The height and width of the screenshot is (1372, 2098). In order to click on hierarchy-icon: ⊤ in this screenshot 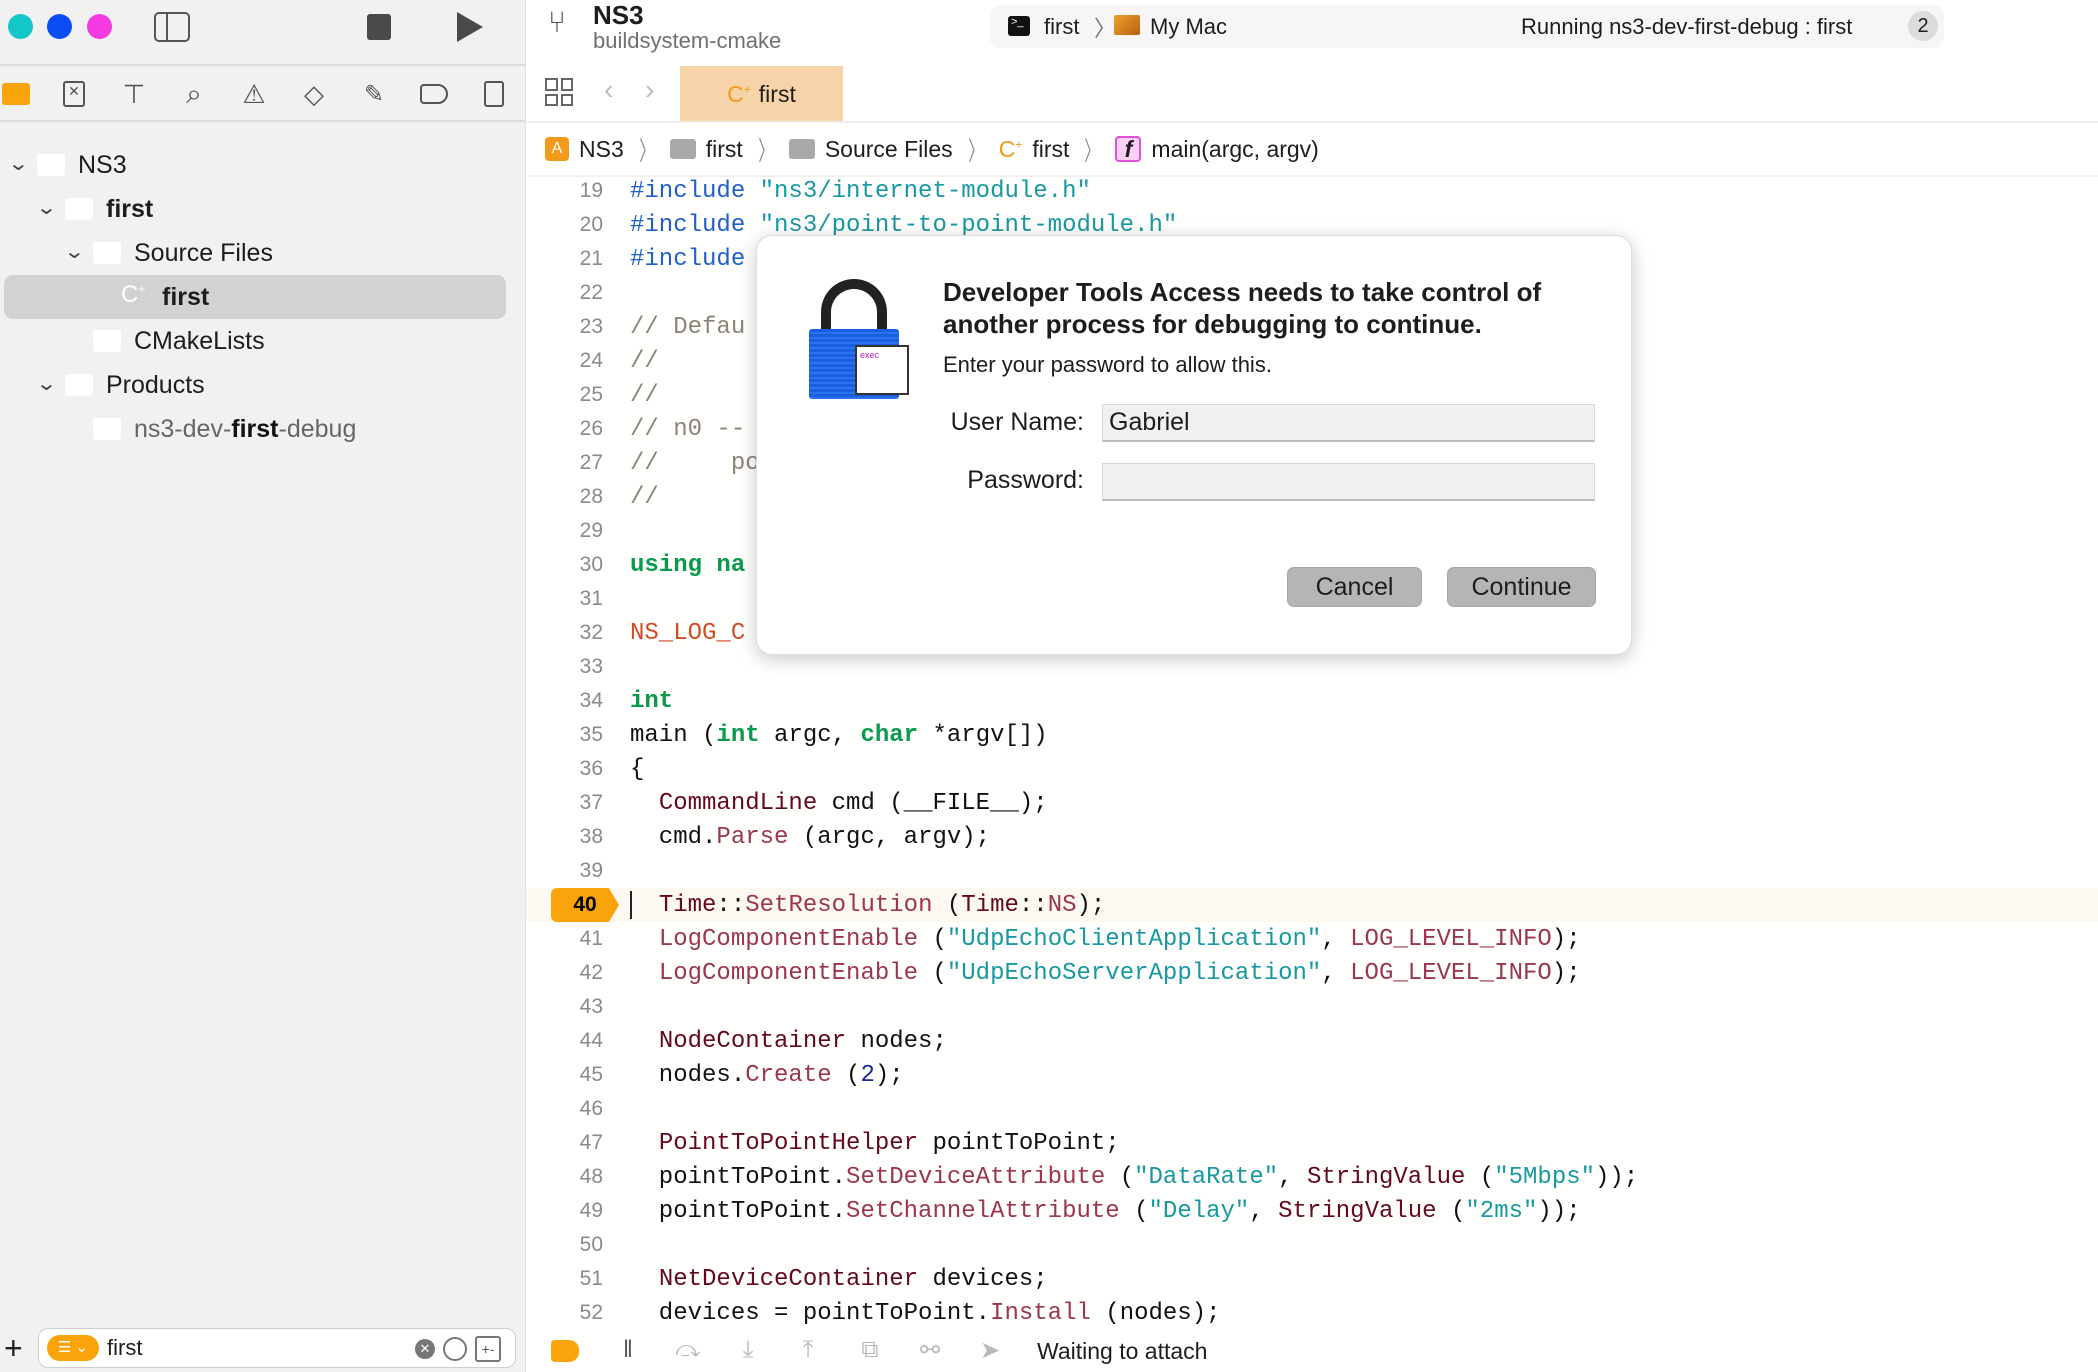, I will do `click(134, 94)`.